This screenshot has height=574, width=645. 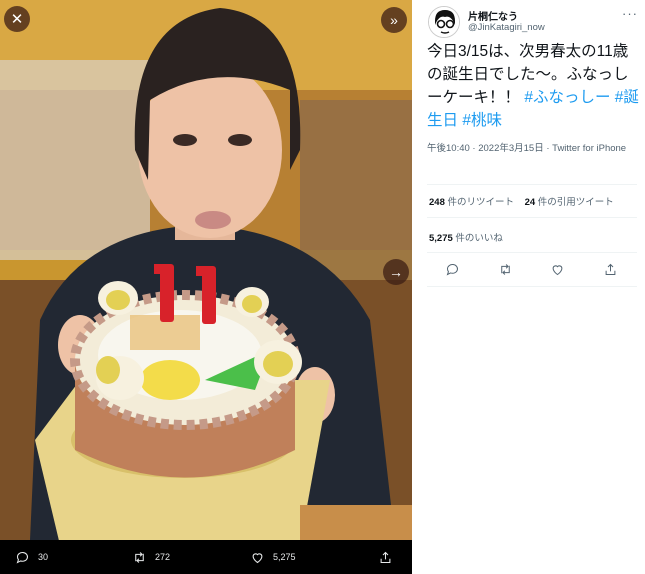 What do you see at coordinates (506, 27) in the screenshot?
I see `user-handle: @JinKatagiri_now` at bounding box center [506, 27].